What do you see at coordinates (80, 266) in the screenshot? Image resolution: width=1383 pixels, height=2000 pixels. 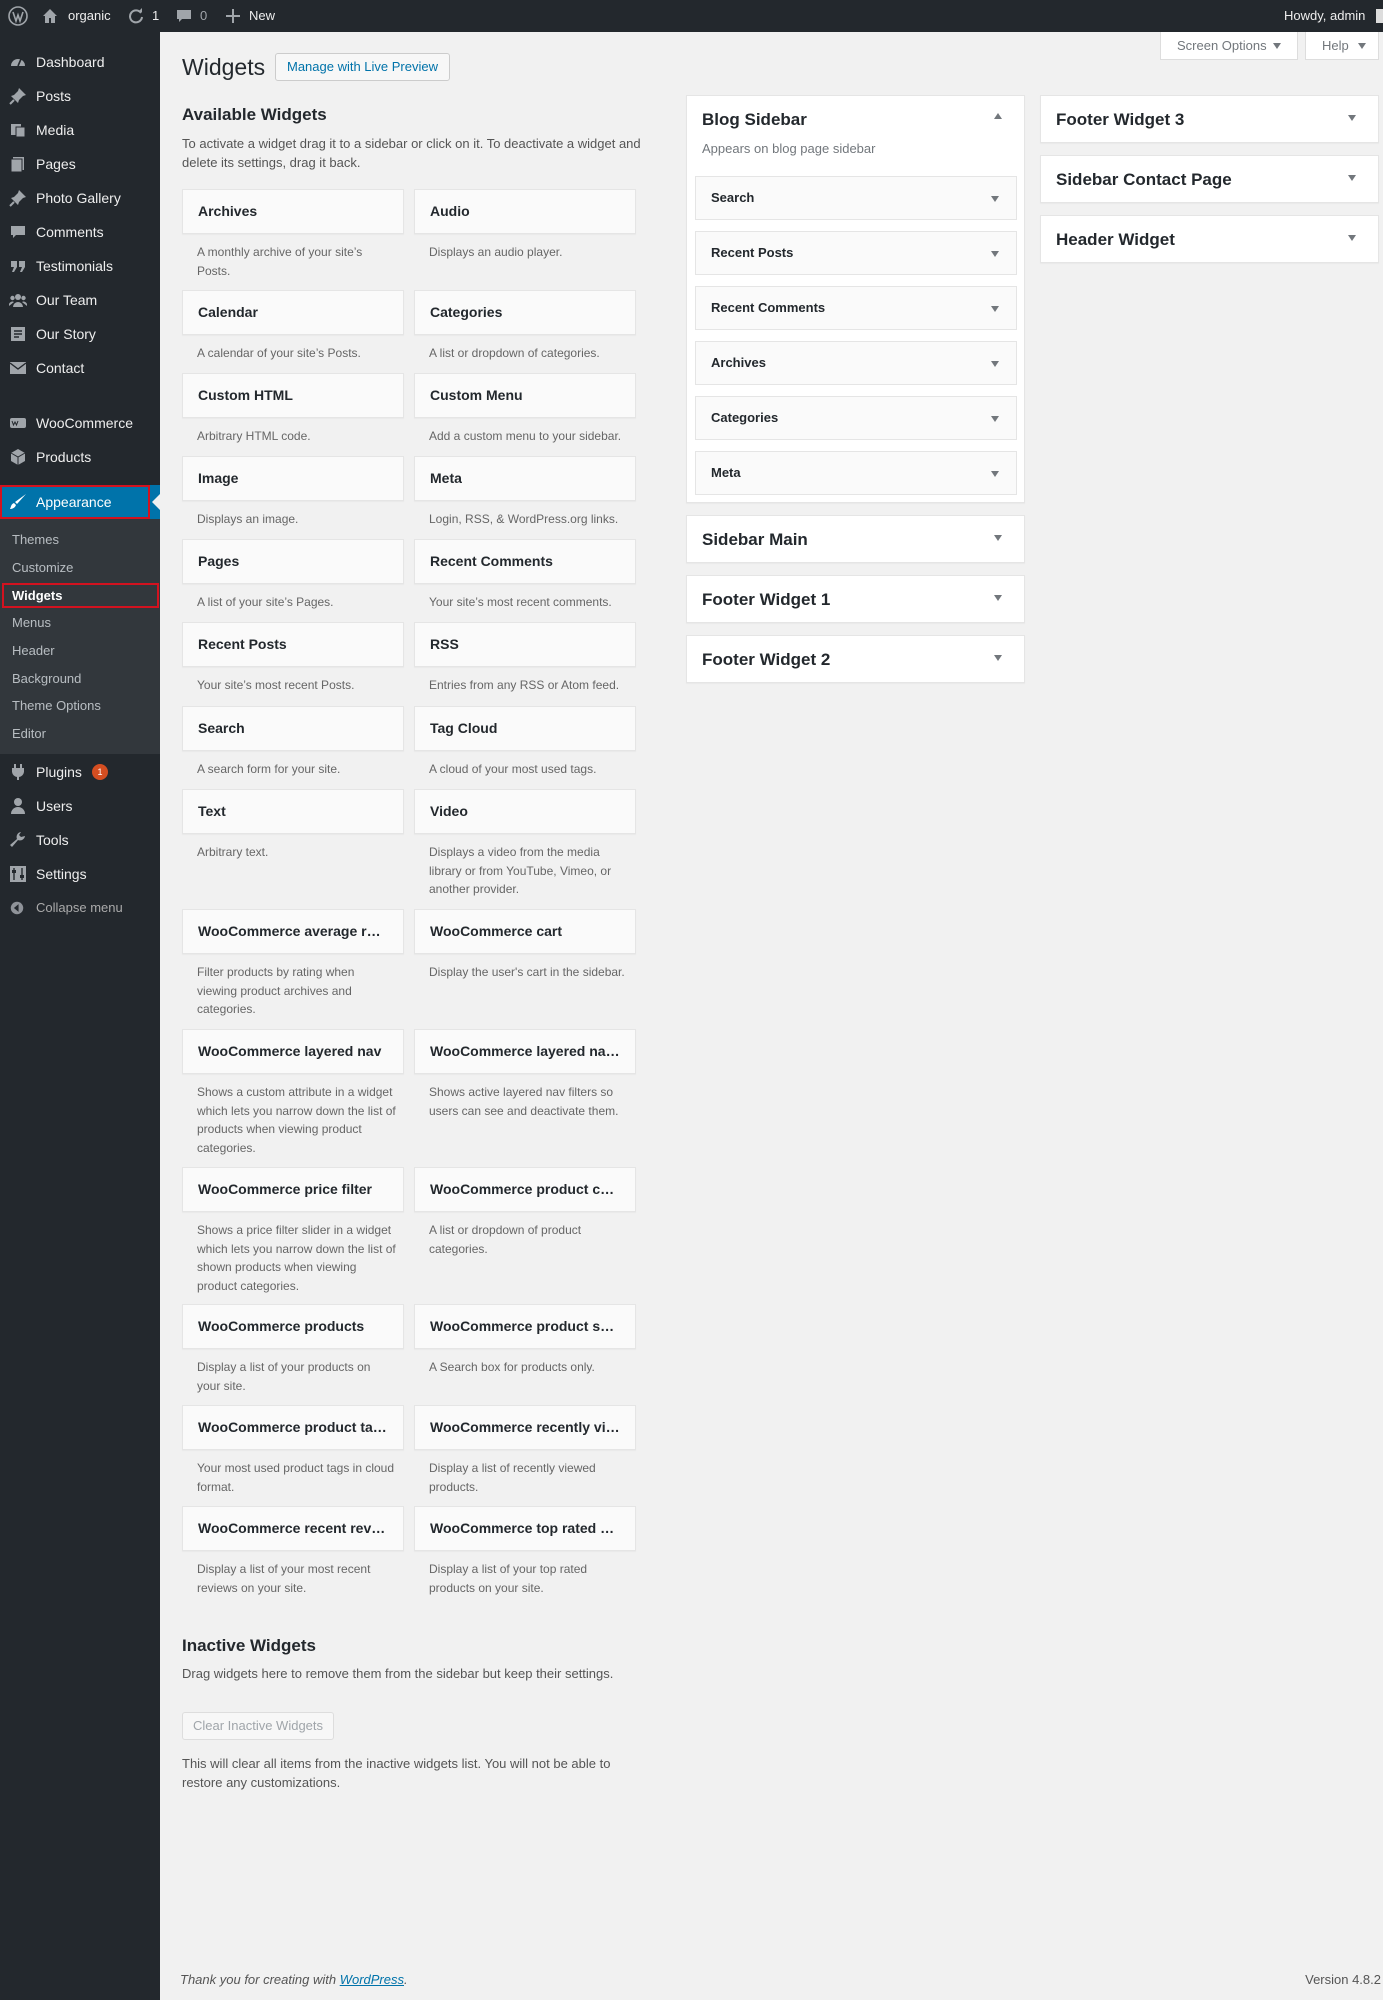 I see `menu-item-testimonials: Testimonials` at bounding box center [80, 266].